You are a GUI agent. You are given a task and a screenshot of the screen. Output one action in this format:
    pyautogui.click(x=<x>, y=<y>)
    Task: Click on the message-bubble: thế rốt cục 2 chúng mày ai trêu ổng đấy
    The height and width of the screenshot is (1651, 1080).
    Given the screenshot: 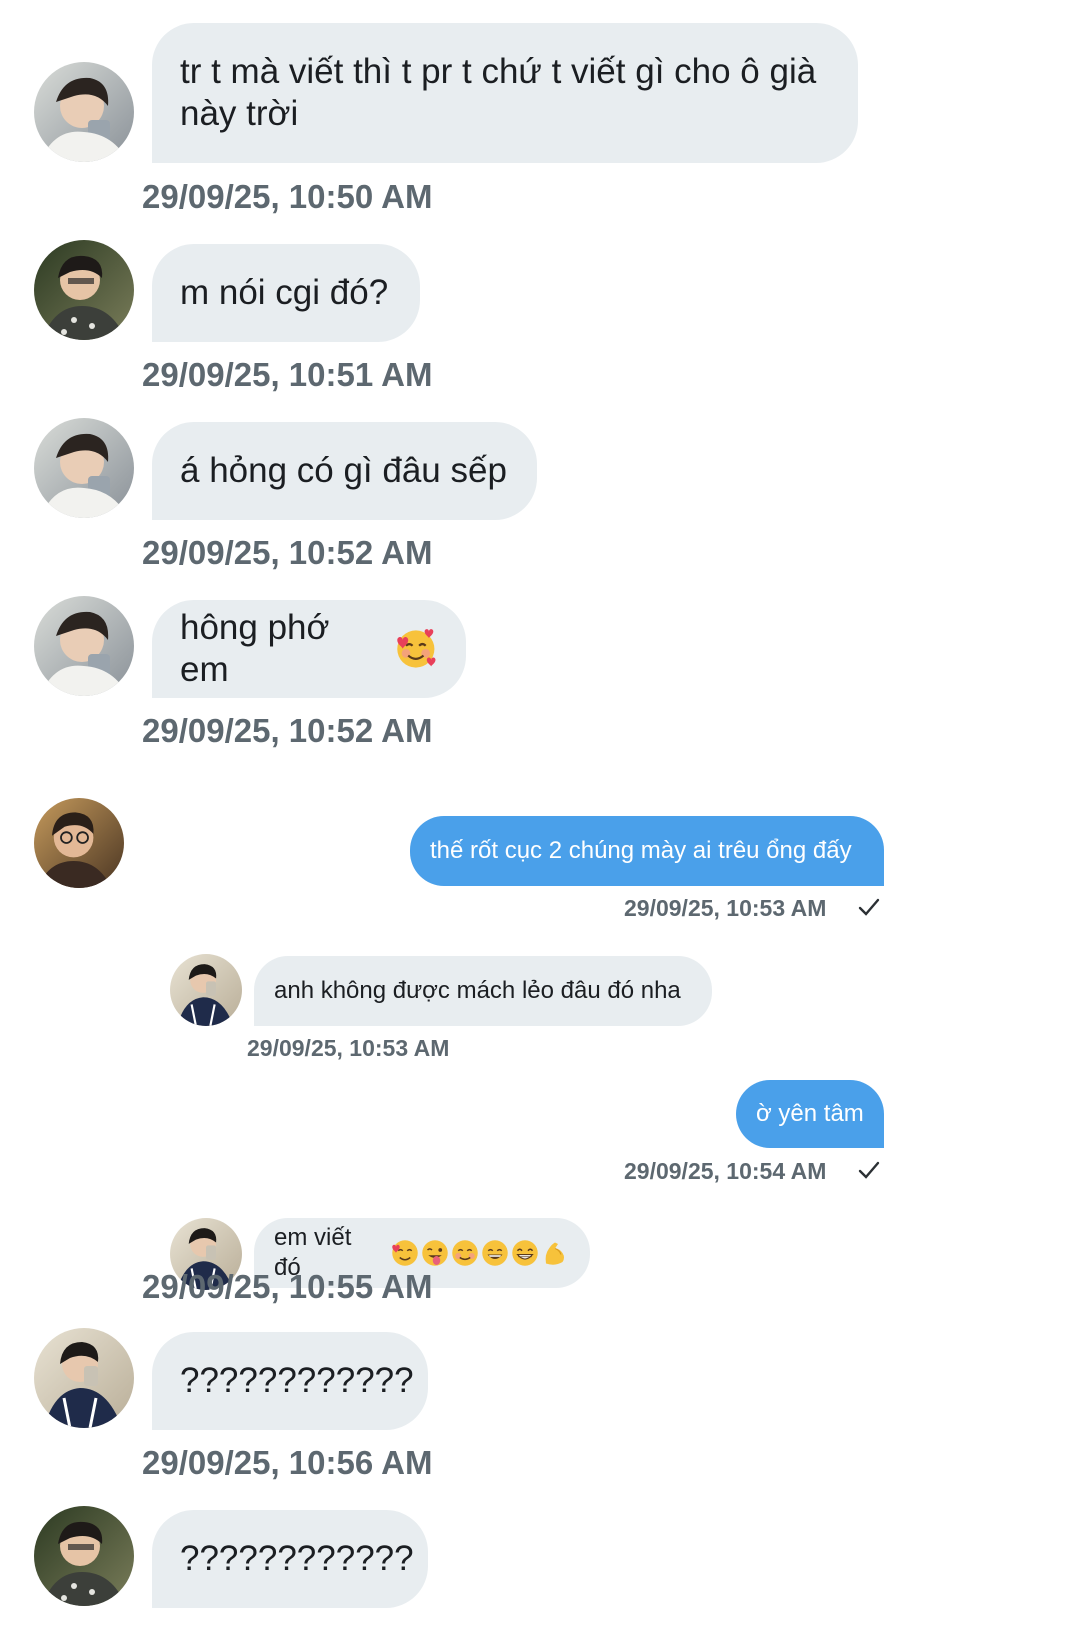 What is the action you would take?
    pyautogui.click(x=647, y=851)
    